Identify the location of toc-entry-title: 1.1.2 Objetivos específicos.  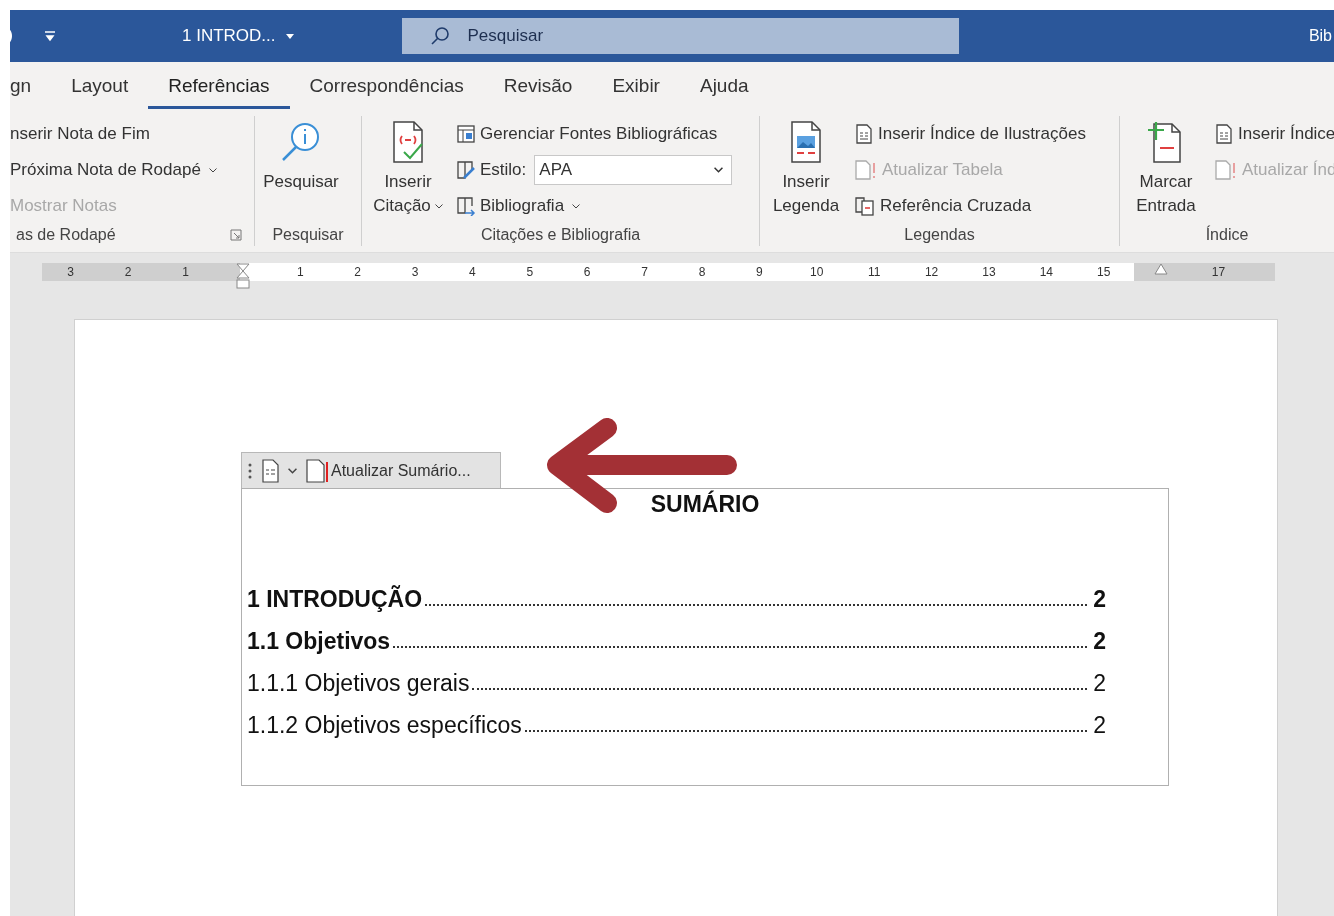
(384, 725).